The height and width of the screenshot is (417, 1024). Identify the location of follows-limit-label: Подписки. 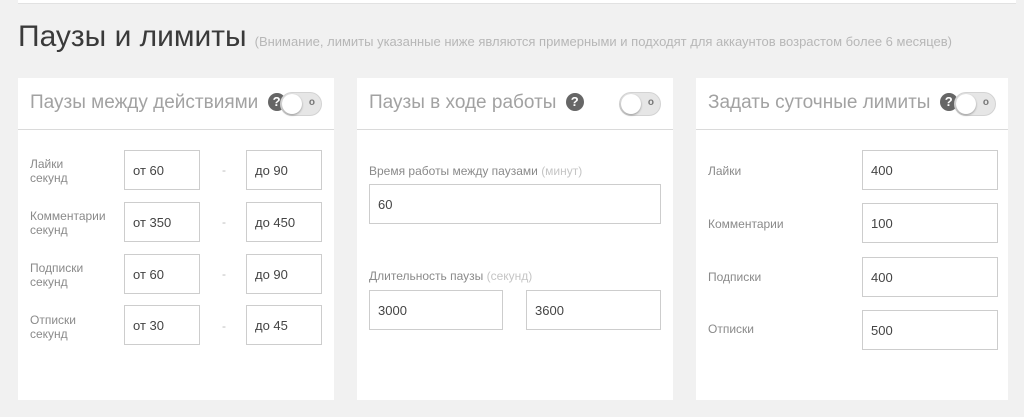
(735, 277).